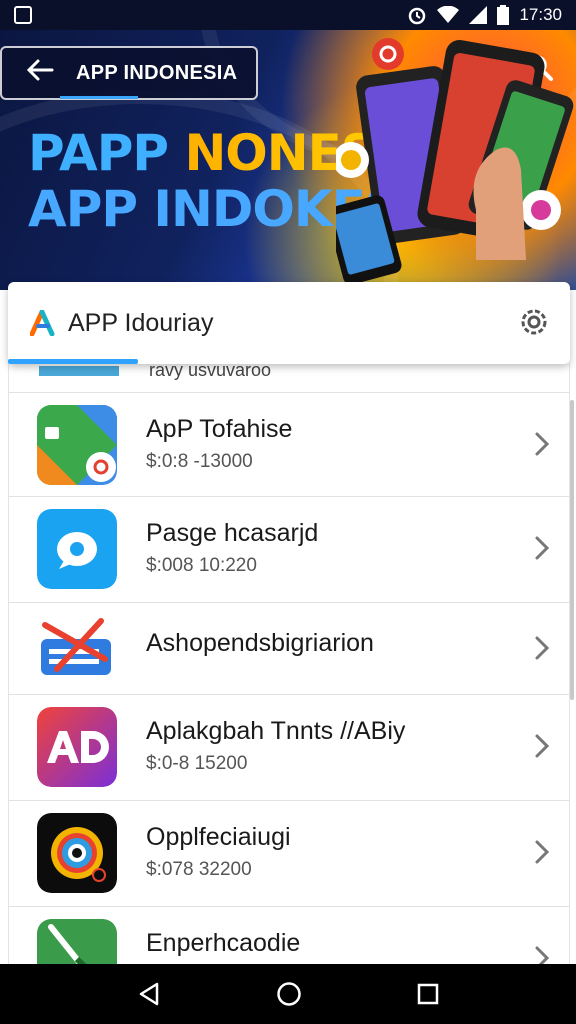 The width and height of the screenshot is (576, 1024). What do you see at coordinates (223, 943) in the screenshot?
I see `app-name: Enperhcaodie` at bounding box center [223, 943].